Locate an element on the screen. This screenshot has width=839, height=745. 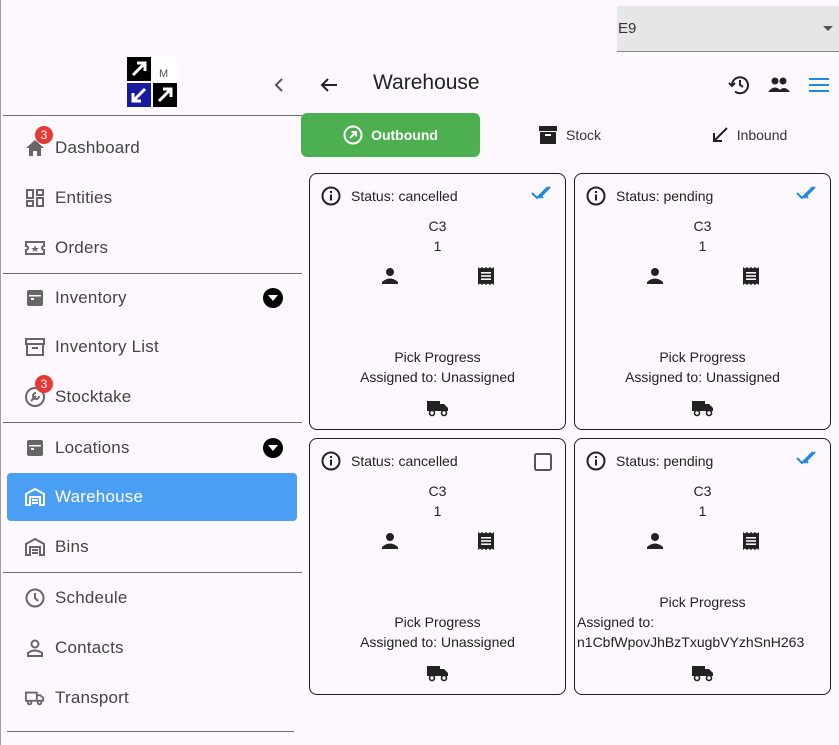
sidebar-item-label: Stocktake is located at coordinates (93, 396).